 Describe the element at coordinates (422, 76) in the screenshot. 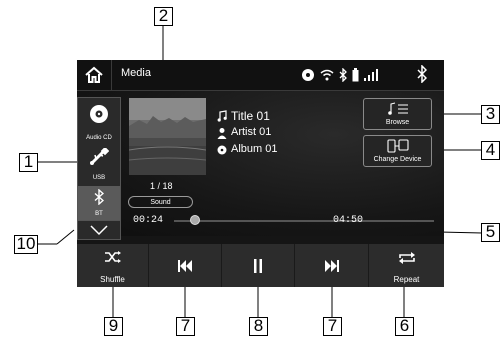

I see `bluetooth-header-icon` at that location.